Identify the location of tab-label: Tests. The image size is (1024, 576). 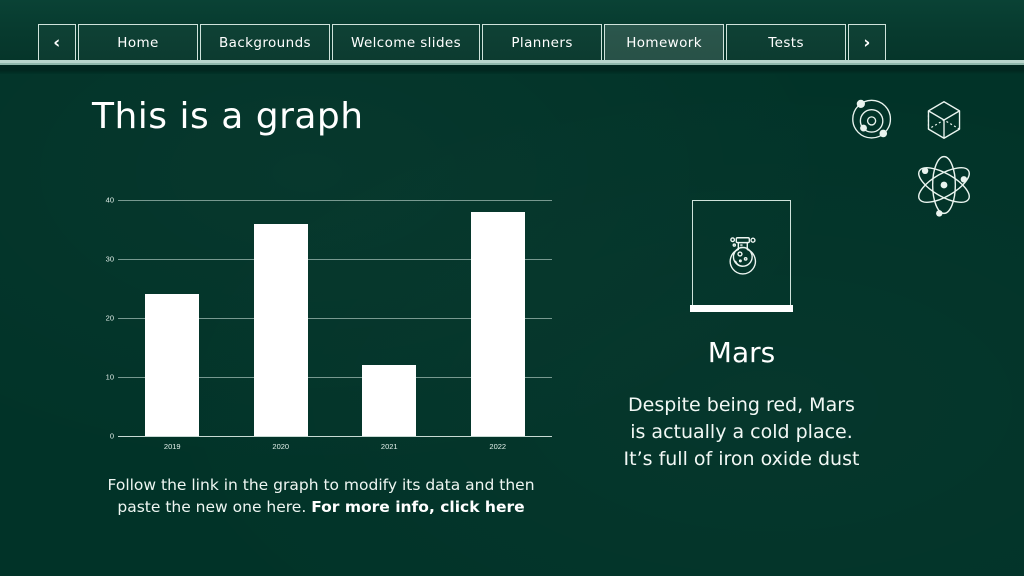
(786, 43).